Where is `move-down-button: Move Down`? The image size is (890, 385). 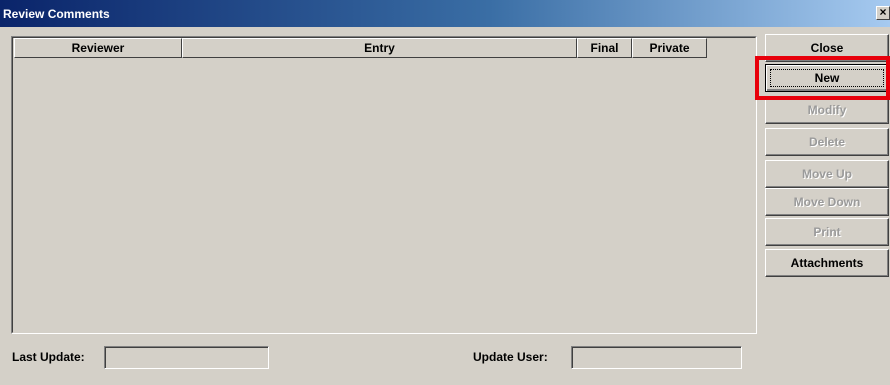
move-down-button: Move Down is located at coordinates (827, 202).